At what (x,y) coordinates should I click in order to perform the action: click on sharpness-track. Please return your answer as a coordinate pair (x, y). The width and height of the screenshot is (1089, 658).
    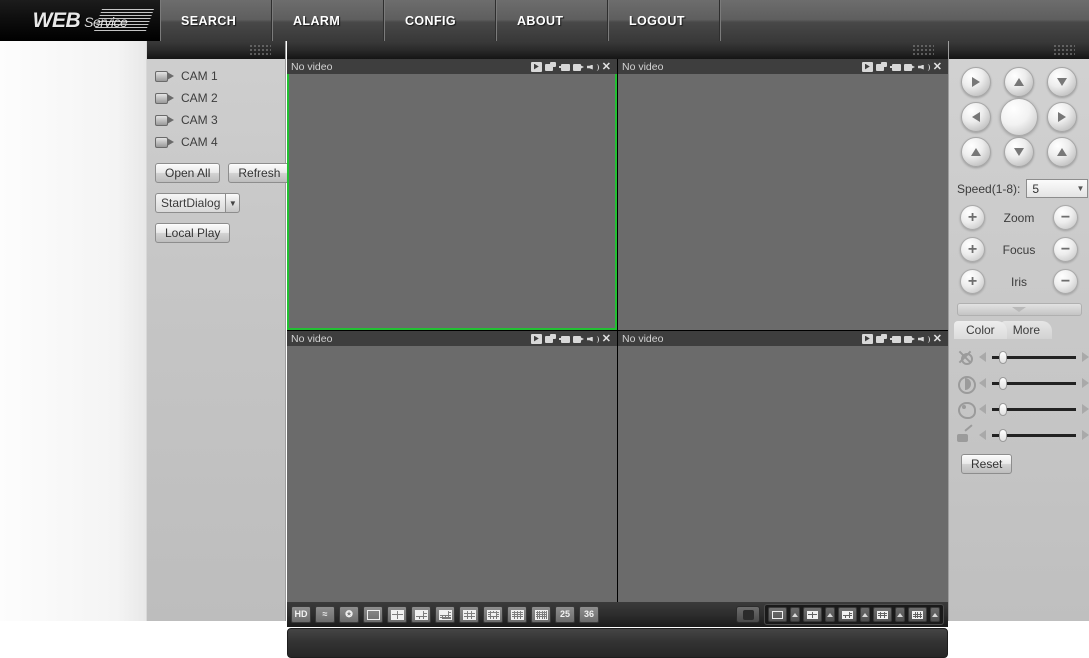
    Looking at the image, I should click on (1034, 435).